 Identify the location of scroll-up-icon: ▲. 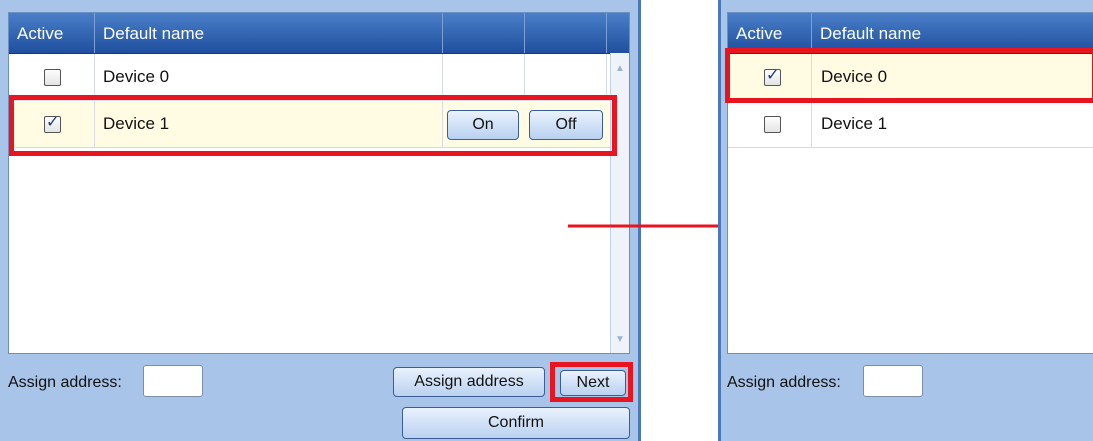
(620, 68).